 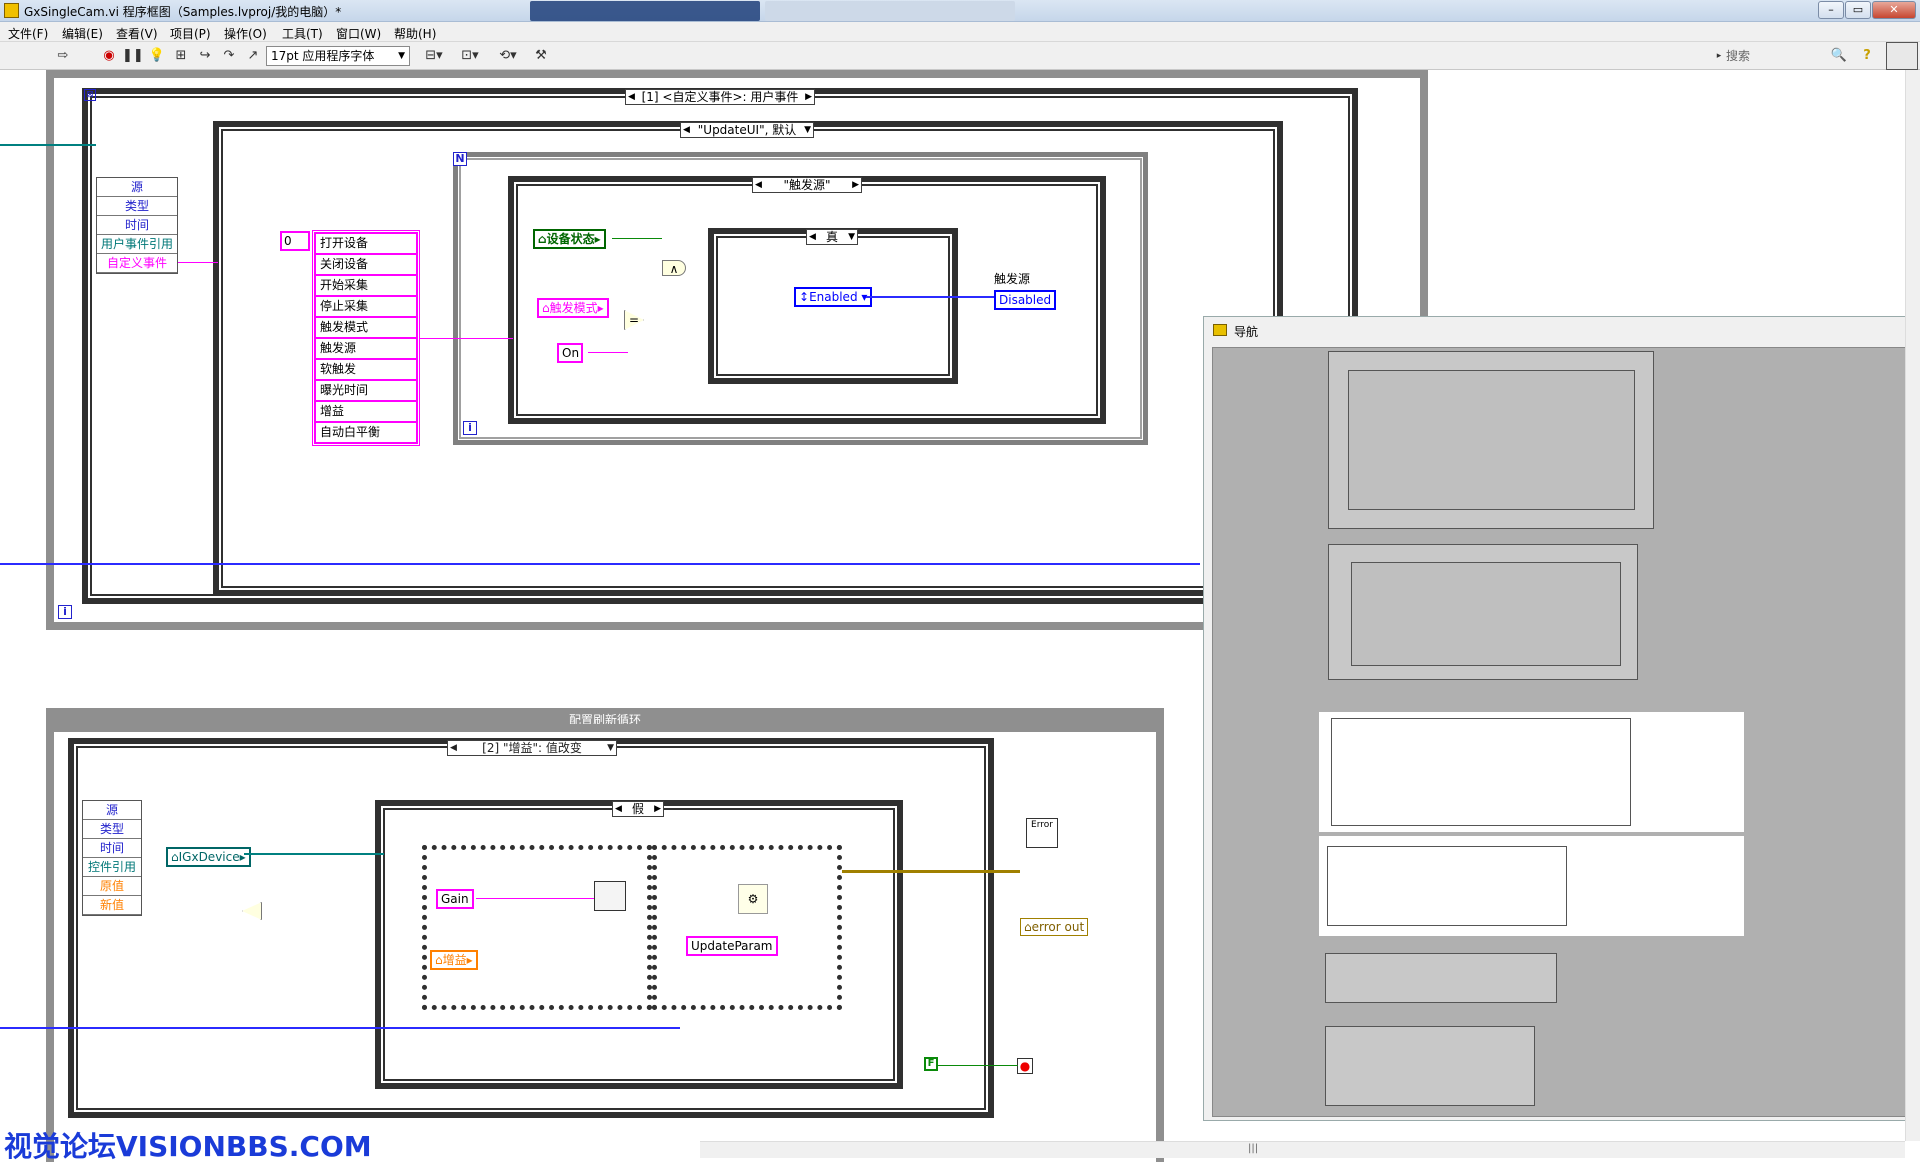 I want to click on error-handler-icon: Error, so click(x=1042, y=833).